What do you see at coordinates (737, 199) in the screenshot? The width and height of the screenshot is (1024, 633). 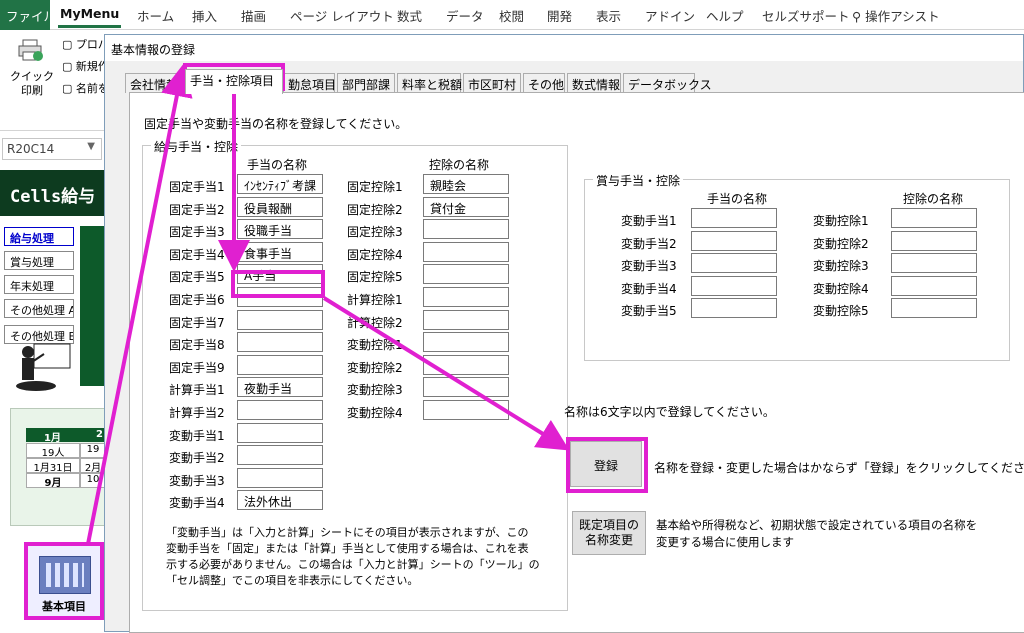 I see `bonus-allowance-header: 手当の名称` at bounding box center [737, 199].